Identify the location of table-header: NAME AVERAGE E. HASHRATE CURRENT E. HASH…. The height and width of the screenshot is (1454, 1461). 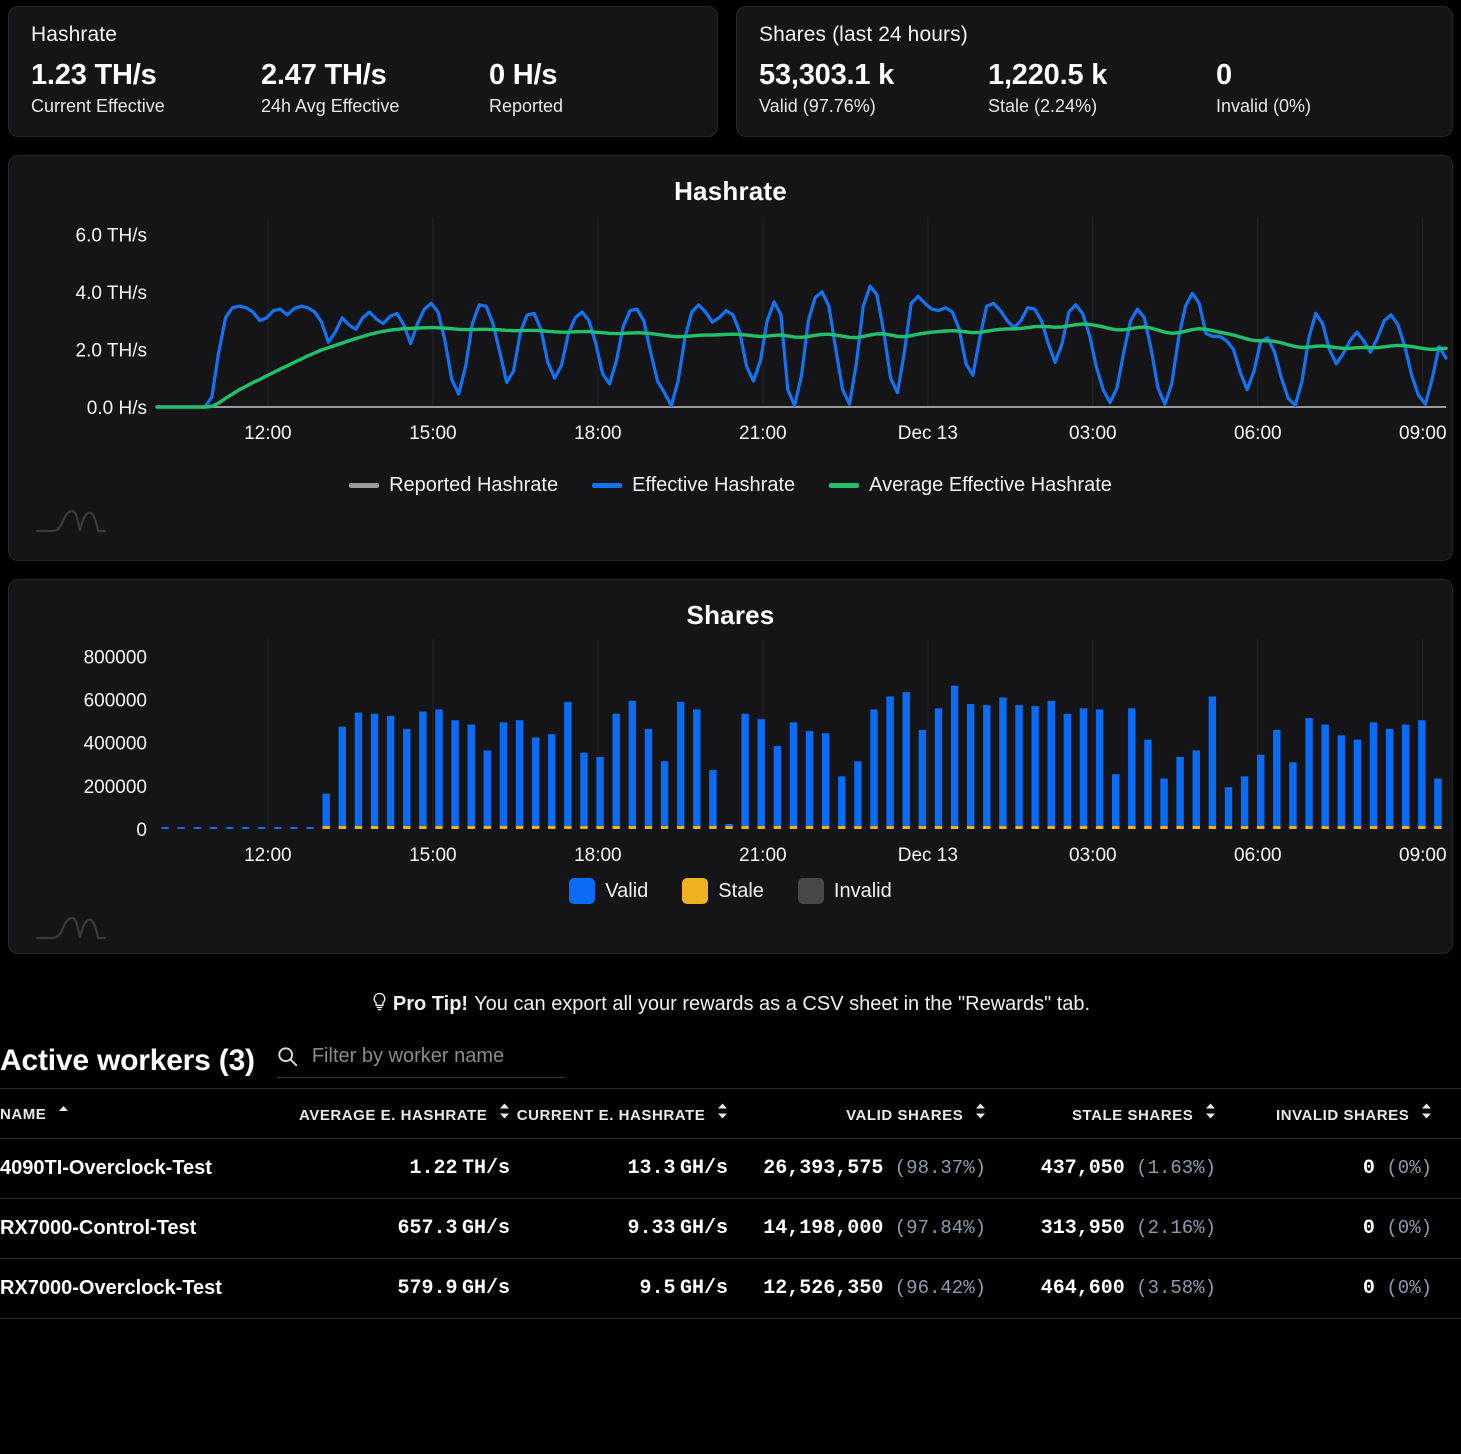
(730, 1114).